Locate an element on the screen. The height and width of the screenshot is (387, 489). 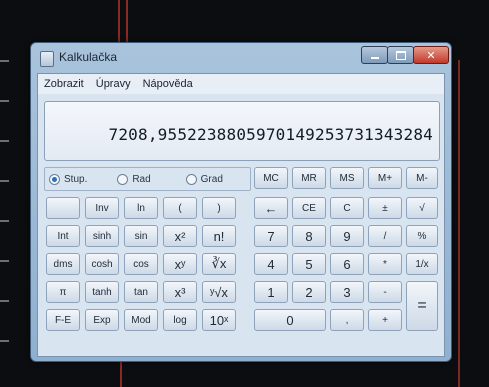
key-6: 6 is located at coordinates (347, 264).